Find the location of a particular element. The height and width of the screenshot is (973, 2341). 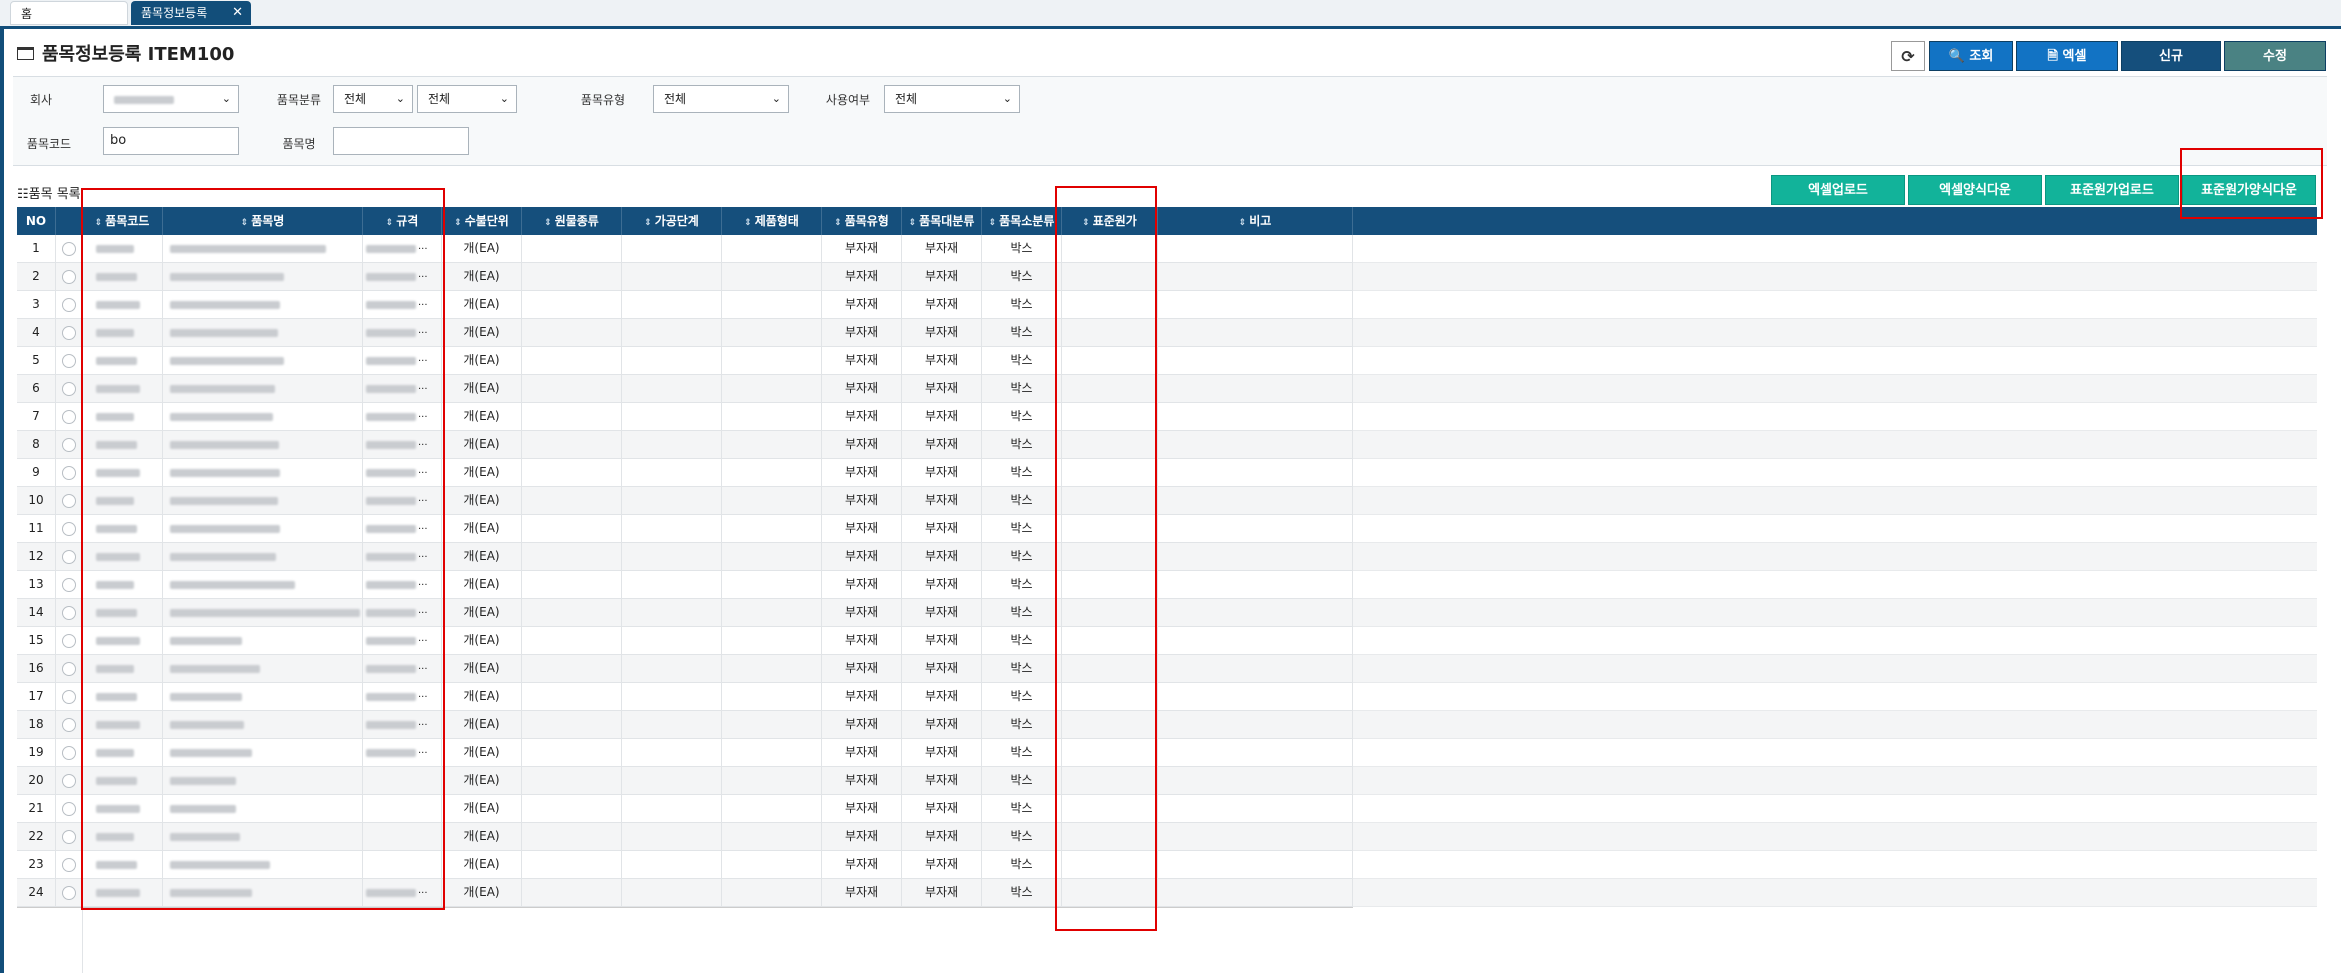

code-input: bo is located at coordinates (171, 141).